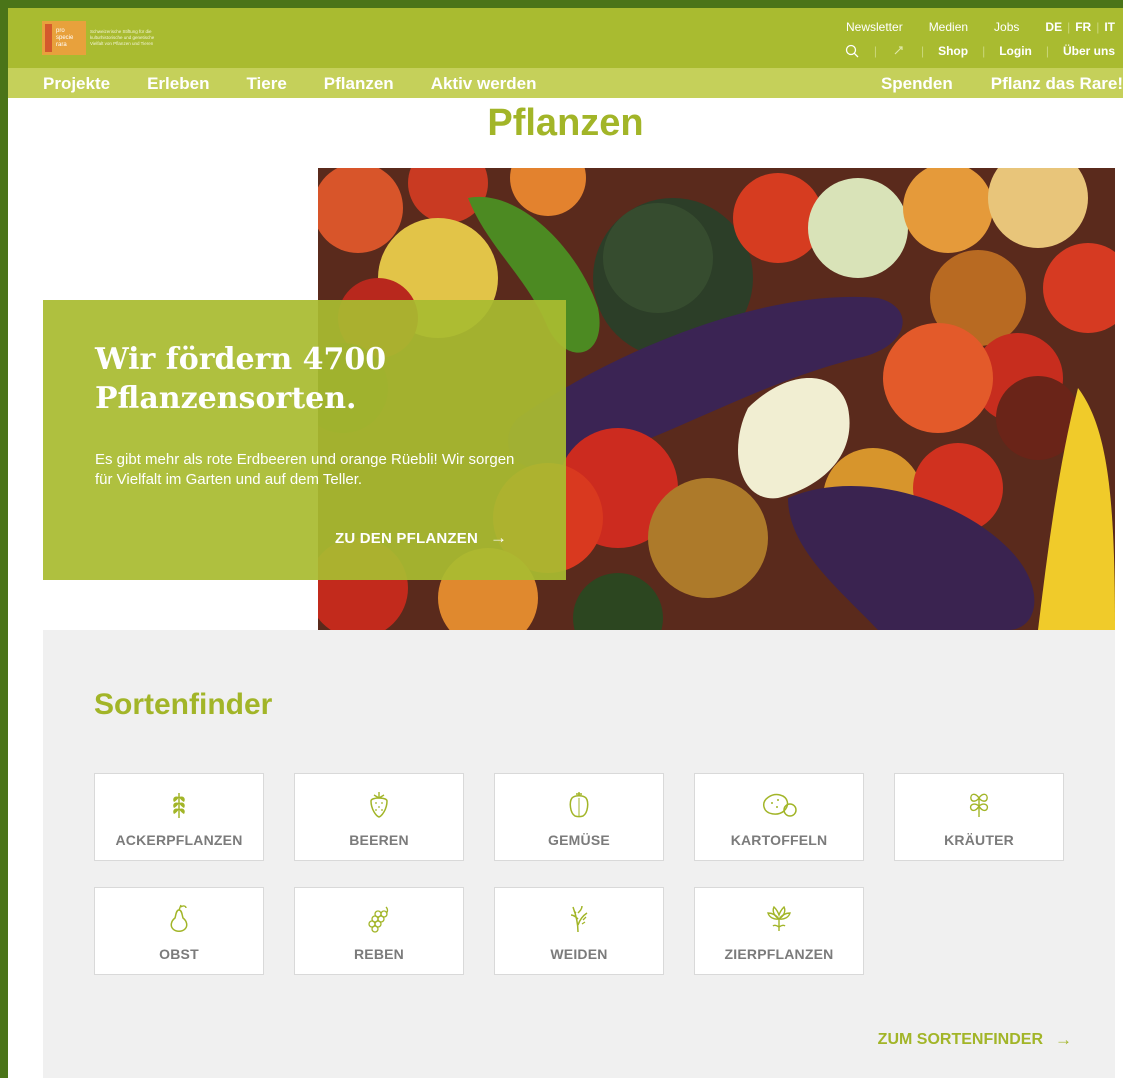 This screenshot has height=1078, width=1123. What do you see at coordinates (379, 918) in the screenshot?
I see `grapes-icon` at bounding box center [379, 918].